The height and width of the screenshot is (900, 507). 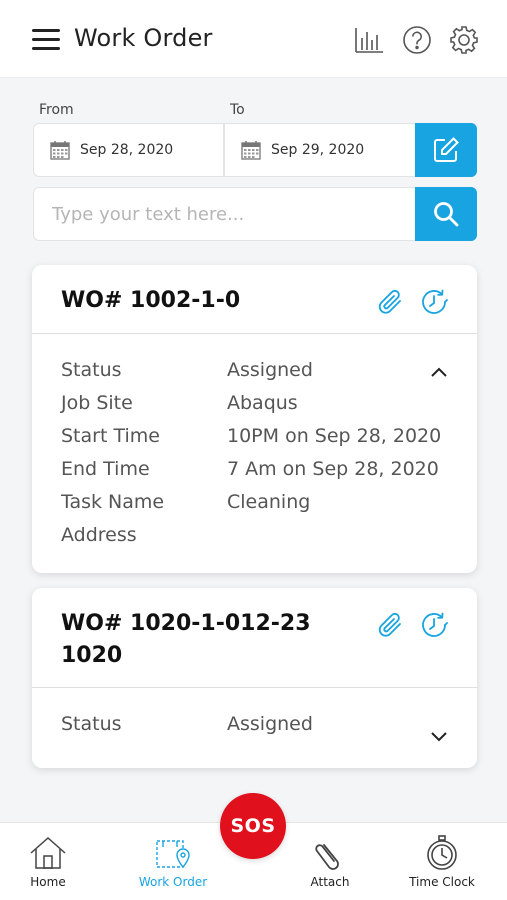 I want to click on nav-label-home: Home, so click(x=48, y=882).